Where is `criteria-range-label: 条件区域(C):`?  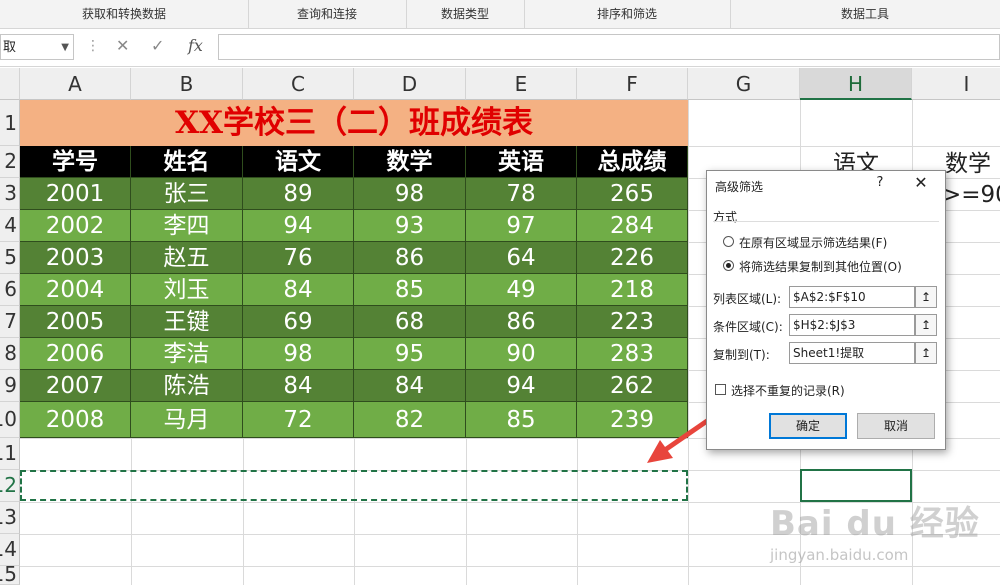
criteria-range-label: 条件区域(C): is located at coordinates (748, 327).